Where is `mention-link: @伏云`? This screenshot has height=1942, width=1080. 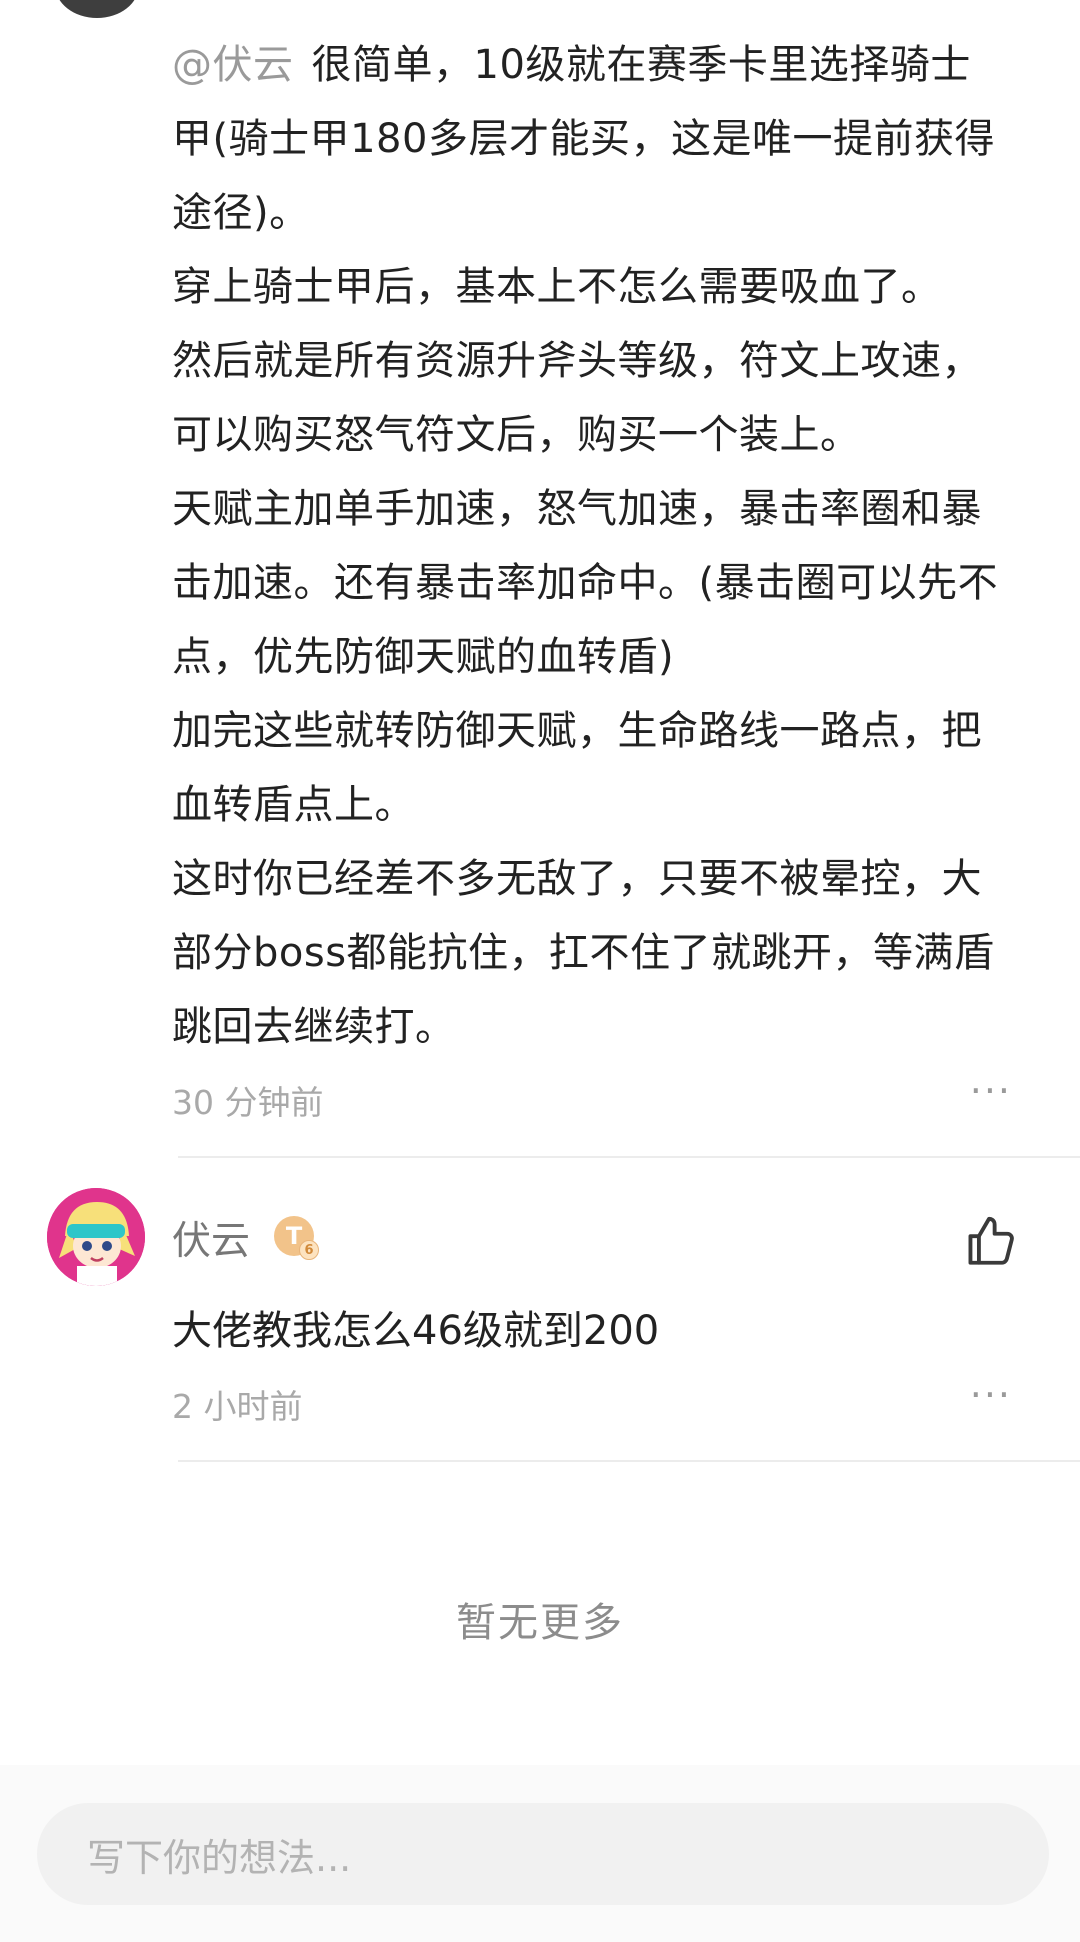 mention-link: @伏云 is located at coordinates (233, 65).